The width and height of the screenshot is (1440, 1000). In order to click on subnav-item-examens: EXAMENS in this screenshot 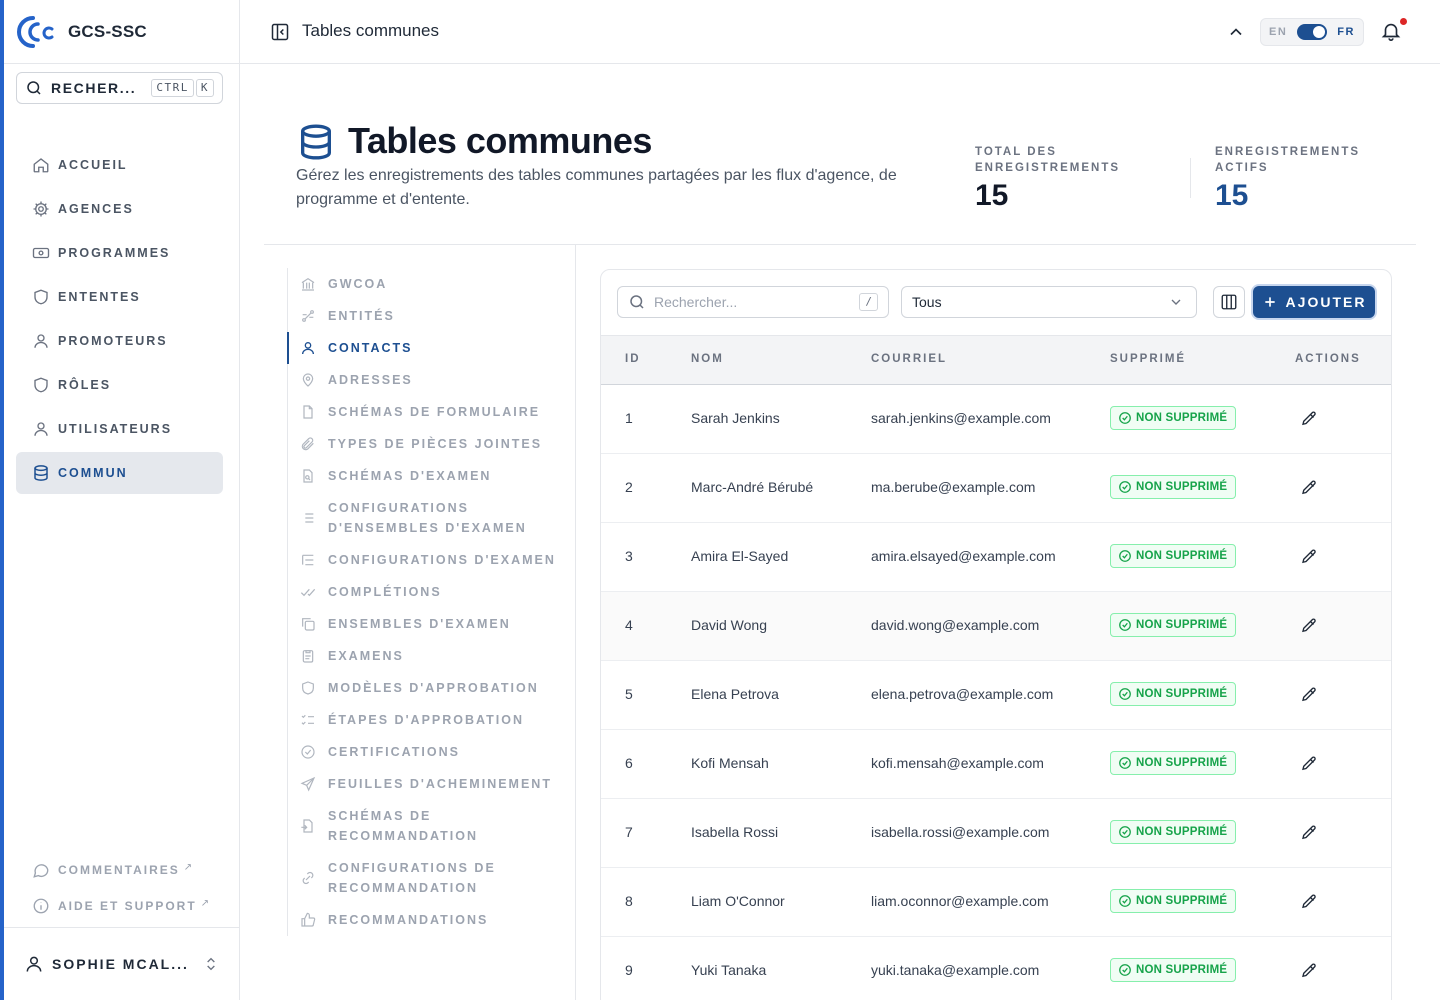, I will do `click(431, 656)`.